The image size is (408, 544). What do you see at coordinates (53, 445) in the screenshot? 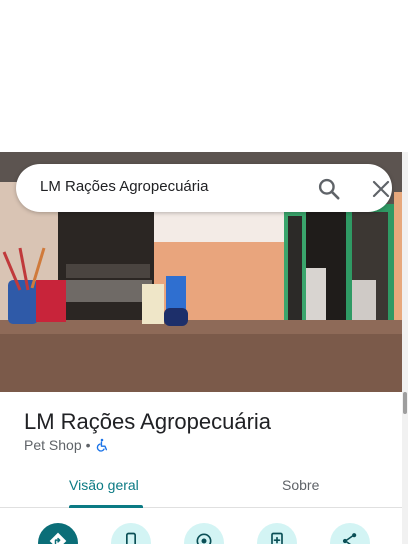
I see `place-category: Pet Shop` at bounding box center [53, 445].